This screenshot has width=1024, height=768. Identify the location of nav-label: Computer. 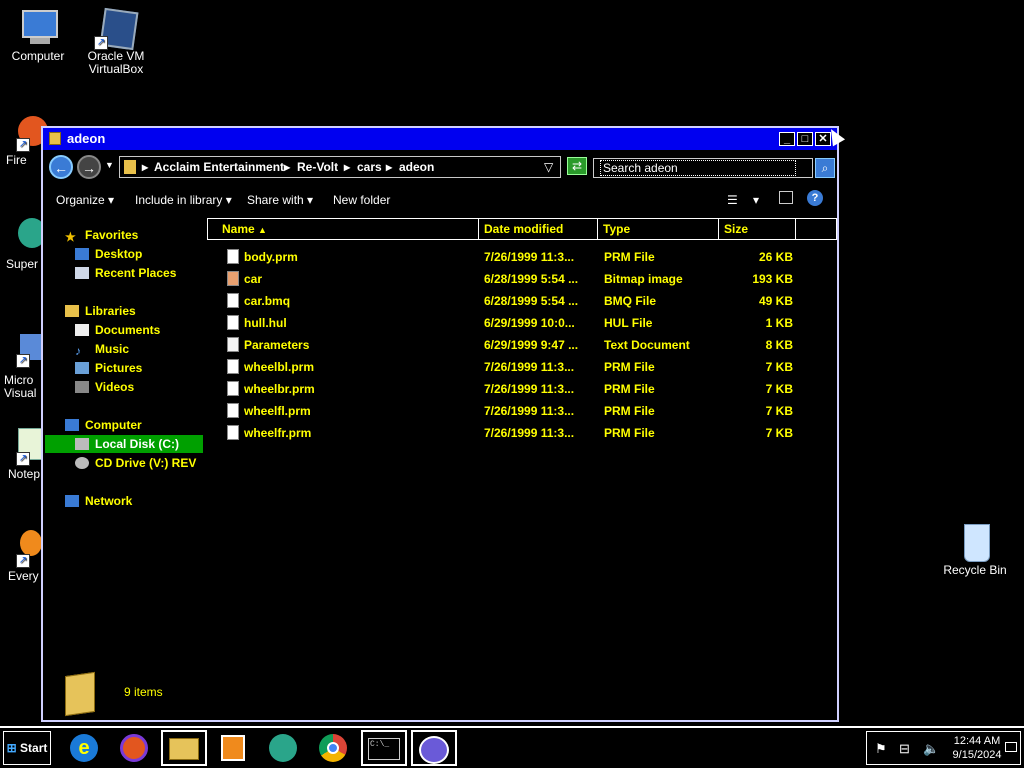
(113, 425).